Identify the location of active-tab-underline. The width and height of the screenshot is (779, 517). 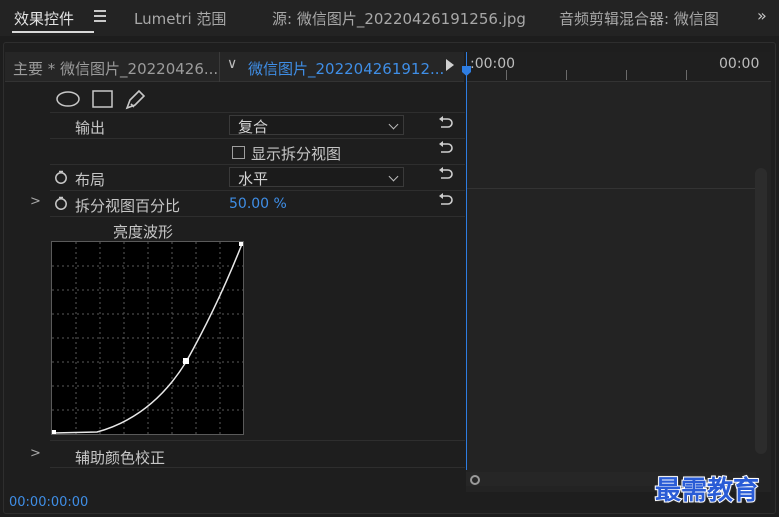
(53, 32).